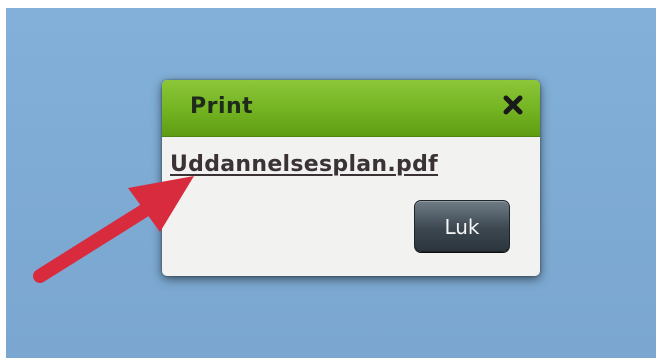 Image resolution: width=660 pixels, height=362 pixels. Describe the element at coordinates (304, 164) in the screenshot. I see `file-link-pdf: Uddannelsesplan.pdf` at that location.